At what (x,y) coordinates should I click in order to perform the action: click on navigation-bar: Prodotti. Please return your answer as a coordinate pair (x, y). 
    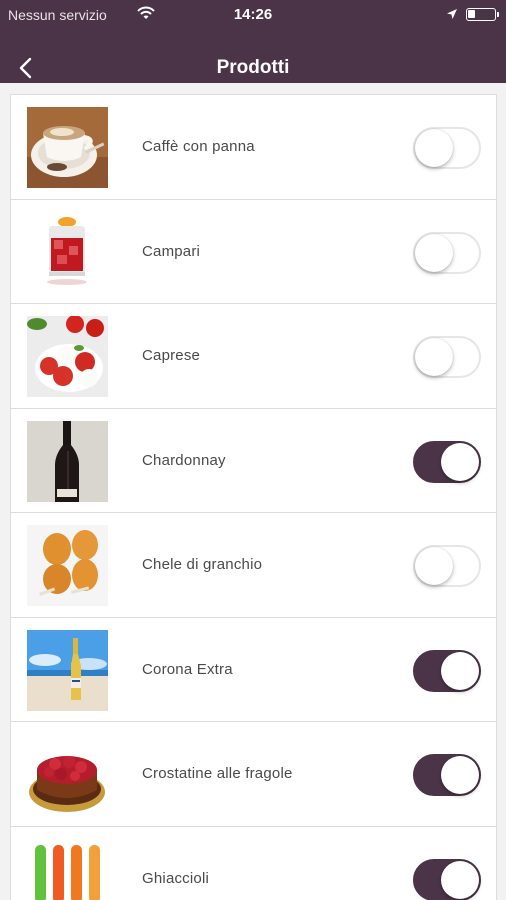
    Looking at the image, I should click on (253, 56).